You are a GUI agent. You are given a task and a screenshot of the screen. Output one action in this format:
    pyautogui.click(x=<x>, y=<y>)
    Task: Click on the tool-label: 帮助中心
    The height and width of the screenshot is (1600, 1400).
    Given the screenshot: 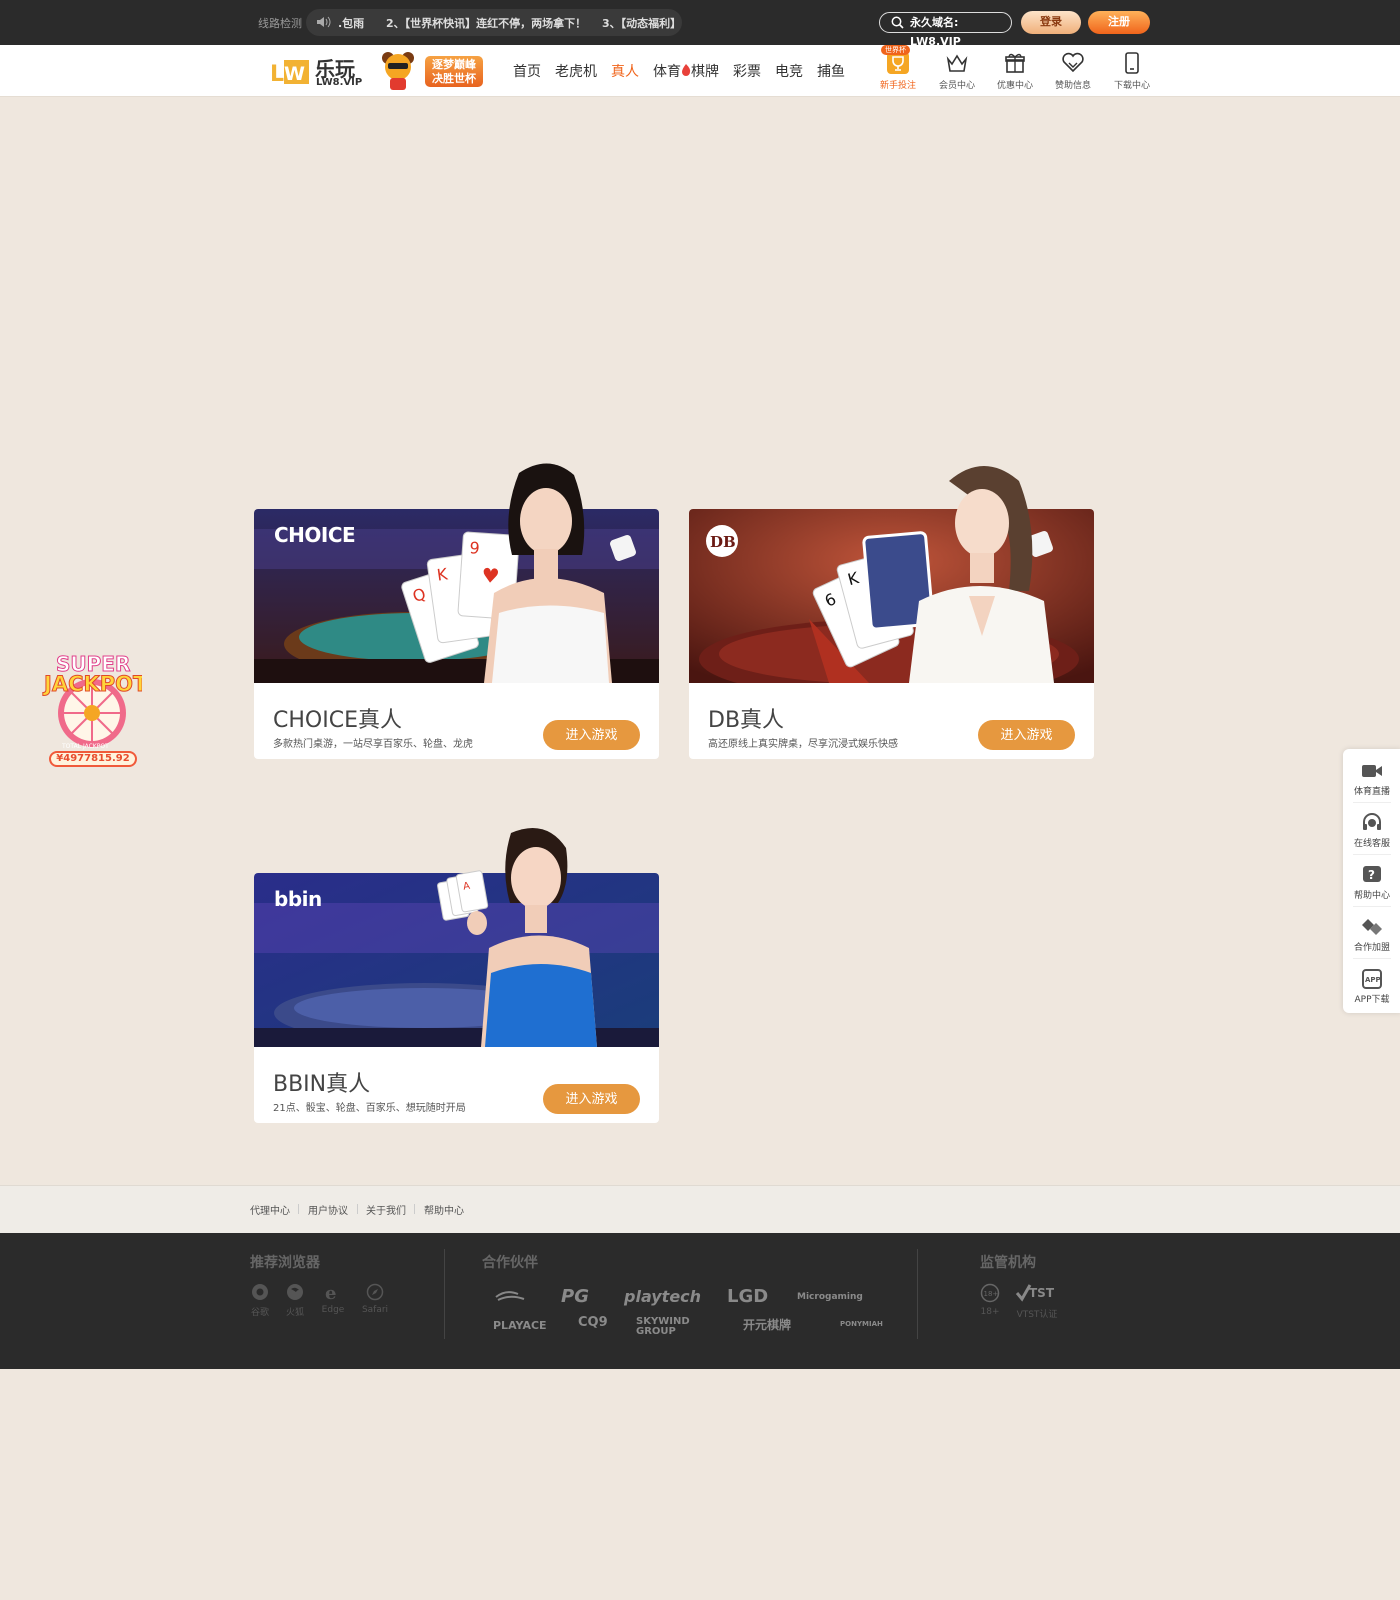 What is the action you would take?
    pyautogui.click(x=1371, y=896)
    